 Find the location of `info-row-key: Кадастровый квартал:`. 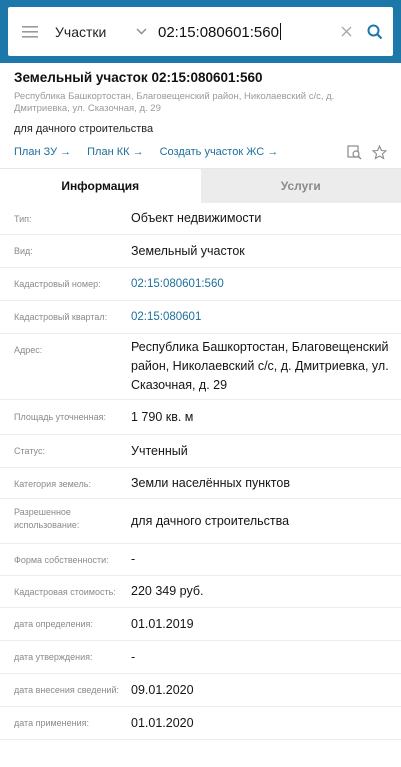

info-row-key: Кадастровый квартал: is located at coordinates (61, 317).